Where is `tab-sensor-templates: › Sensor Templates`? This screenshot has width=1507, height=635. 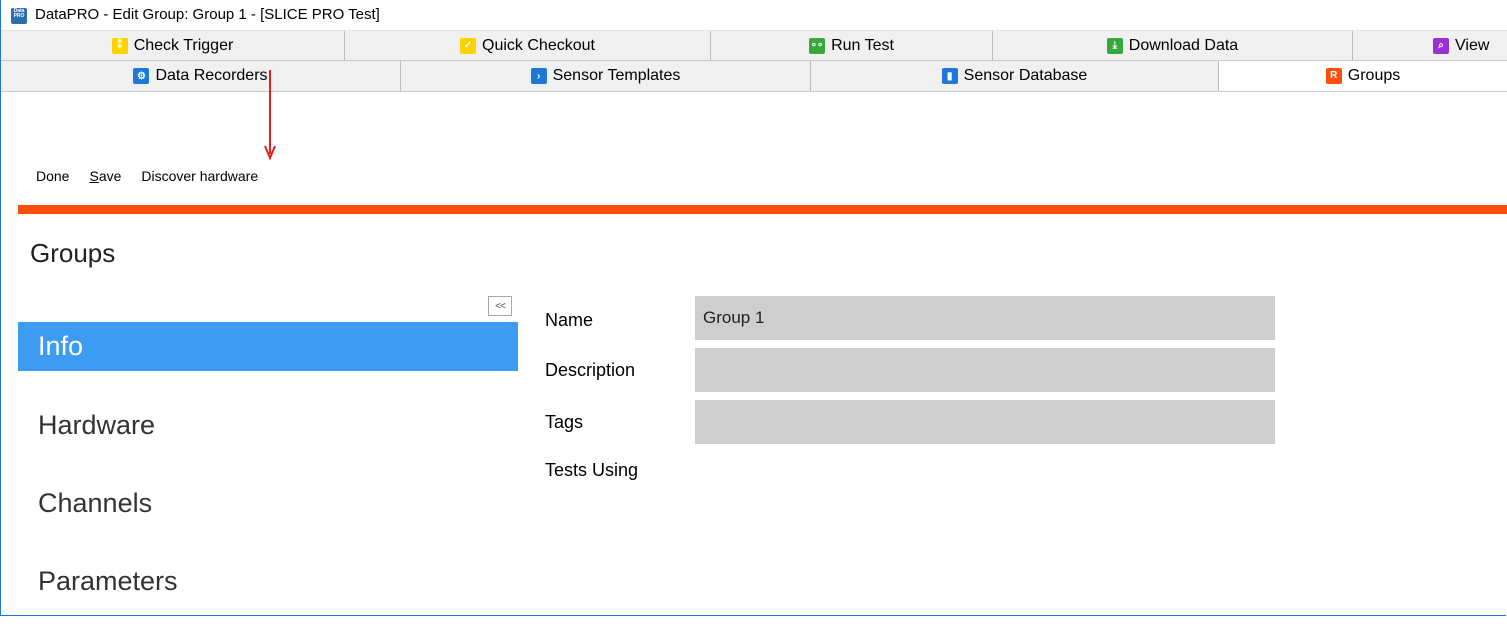
tab-sensor-templates: › Sensor Templates is located at coordinates (606, 76).